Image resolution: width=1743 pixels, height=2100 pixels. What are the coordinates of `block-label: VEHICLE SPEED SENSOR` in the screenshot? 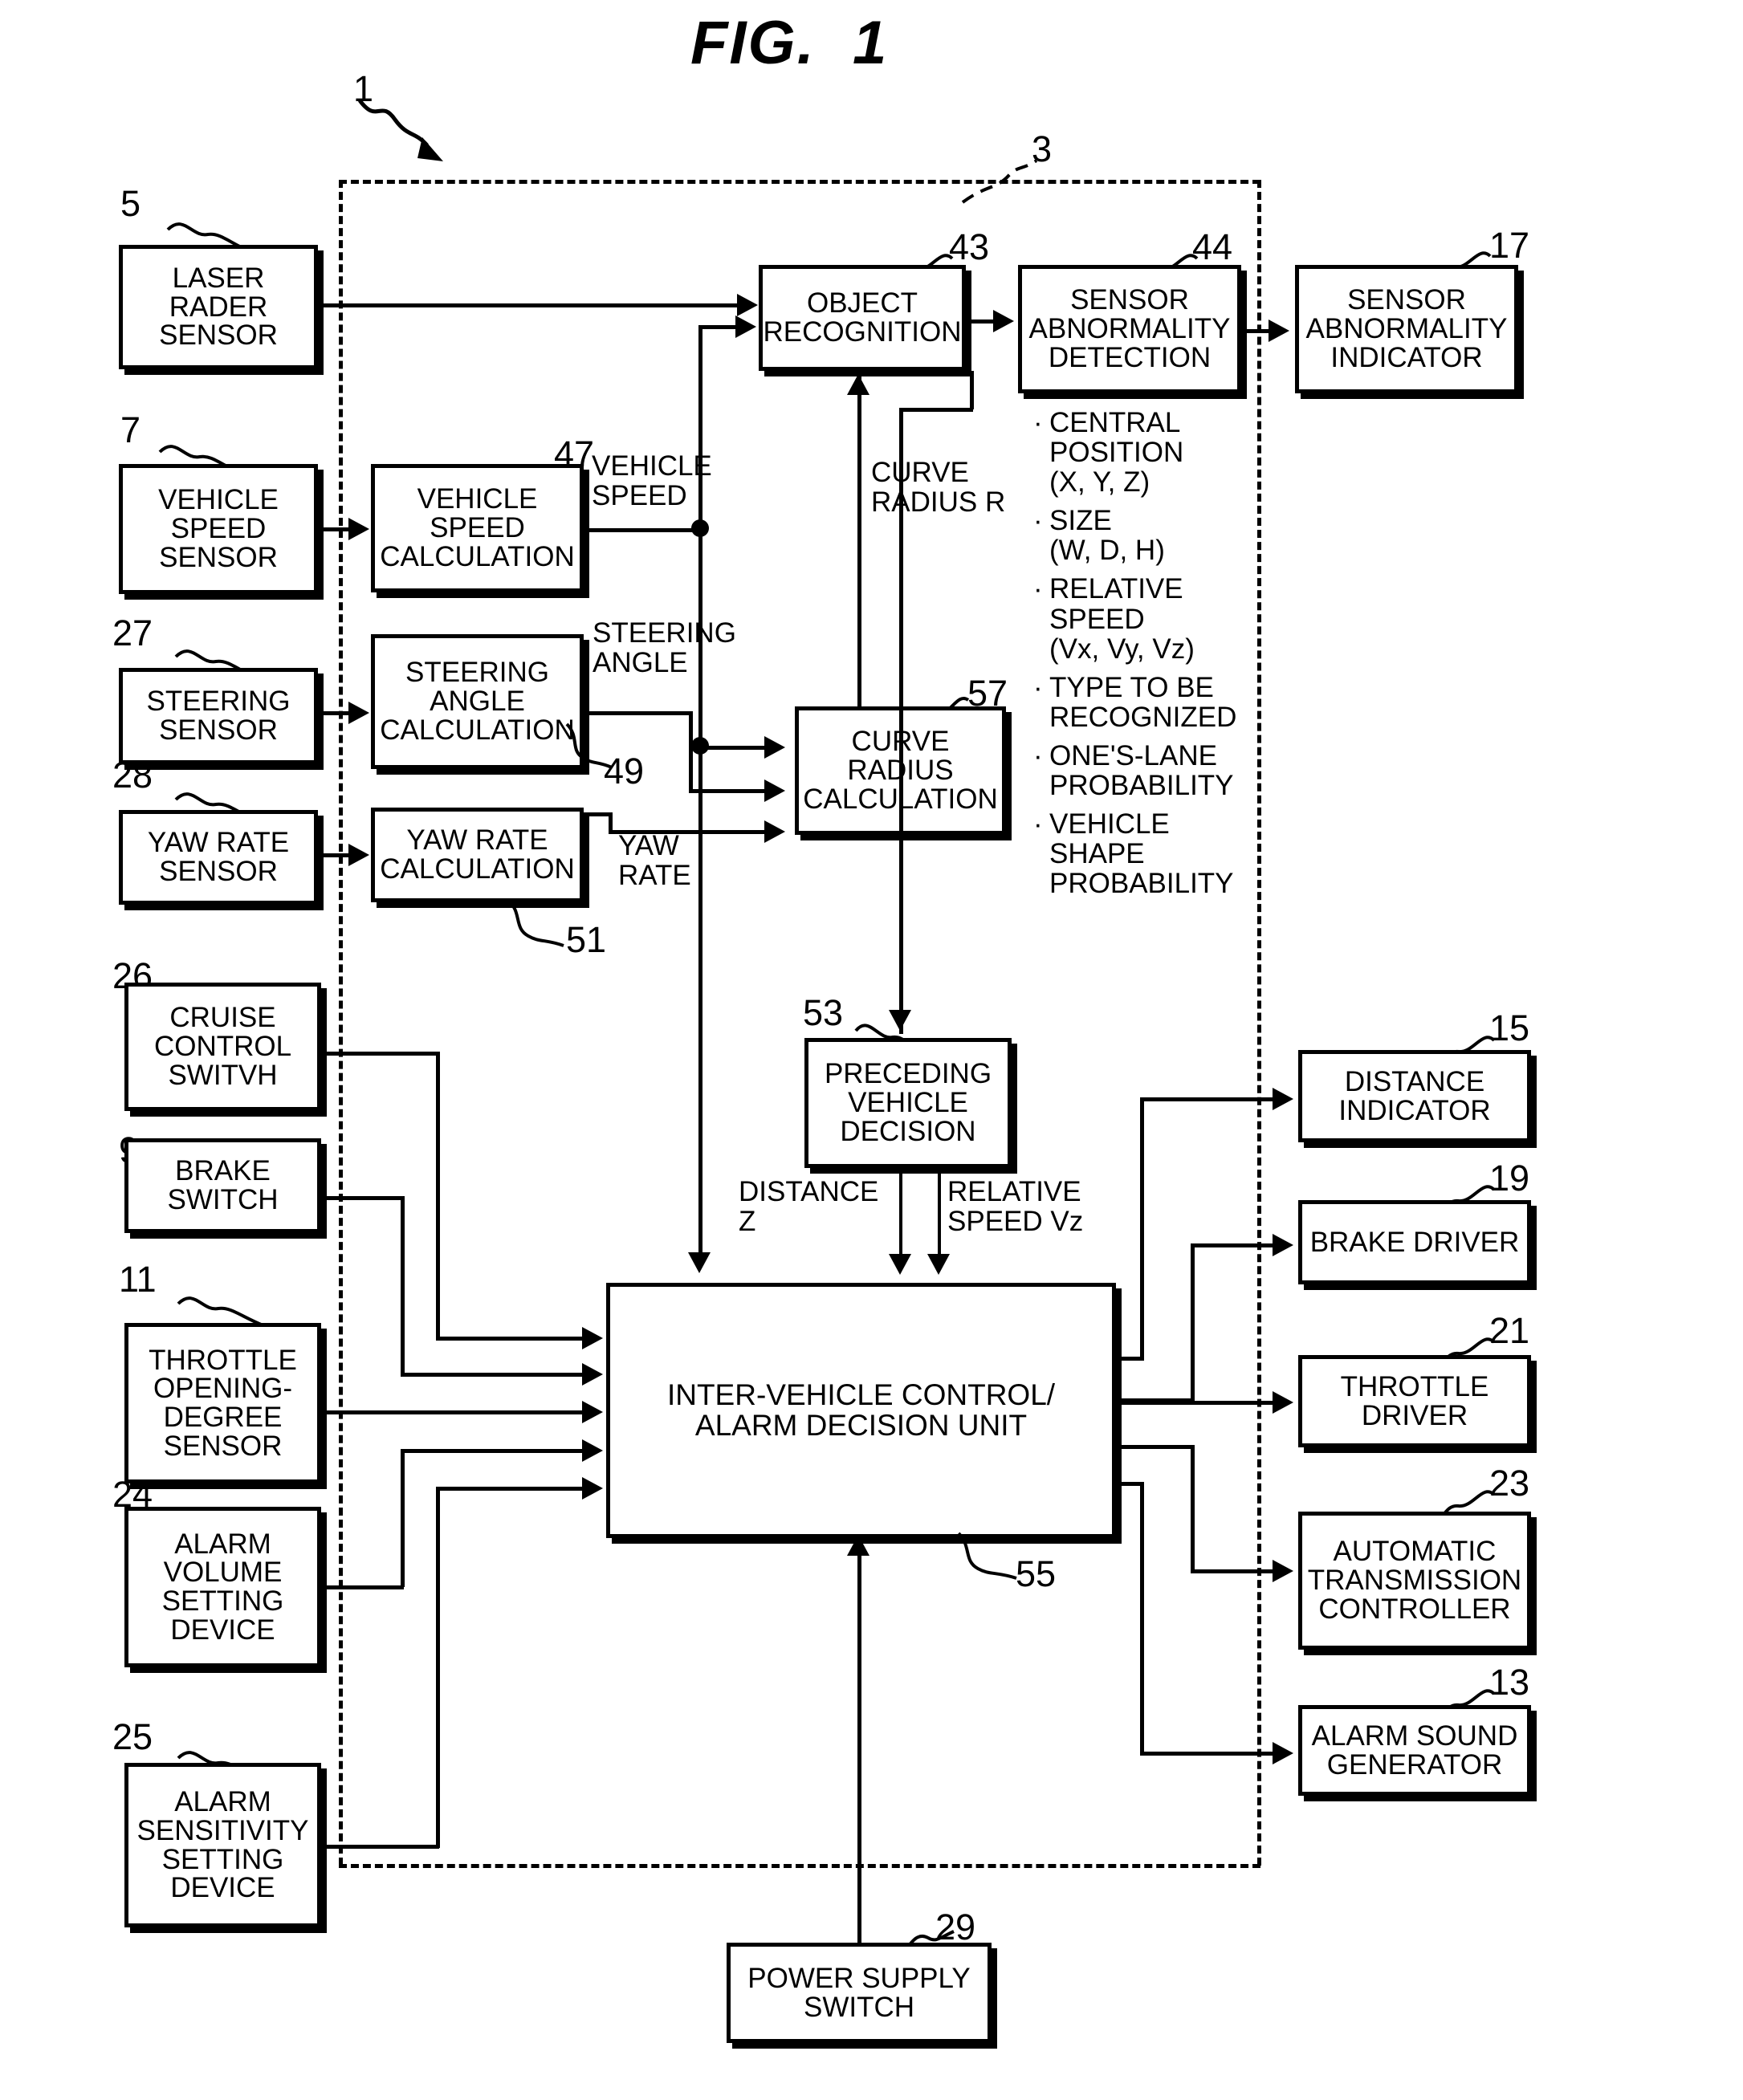 It's located at (219, 528).